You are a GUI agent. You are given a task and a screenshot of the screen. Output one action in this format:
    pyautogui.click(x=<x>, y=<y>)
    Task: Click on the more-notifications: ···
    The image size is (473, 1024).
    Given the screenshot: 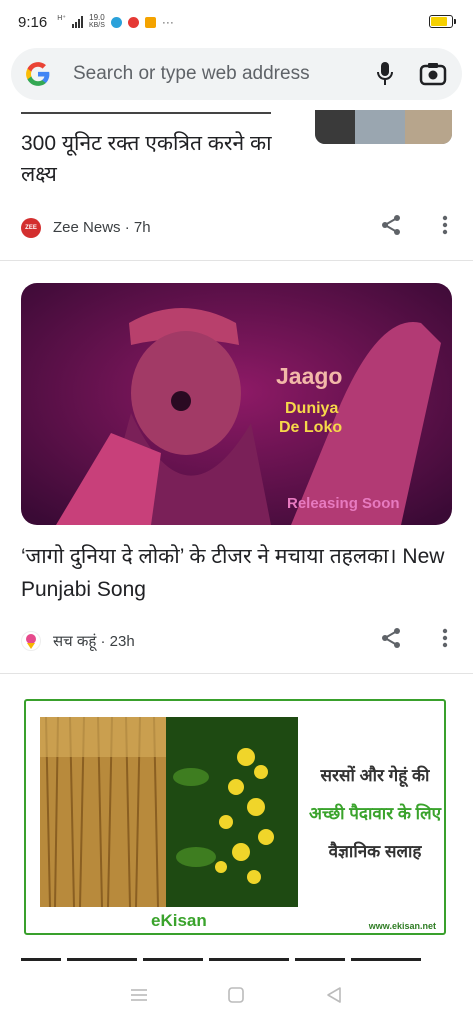 What is the action you would take?
    pyautogui.click(x=167, y=22)
    